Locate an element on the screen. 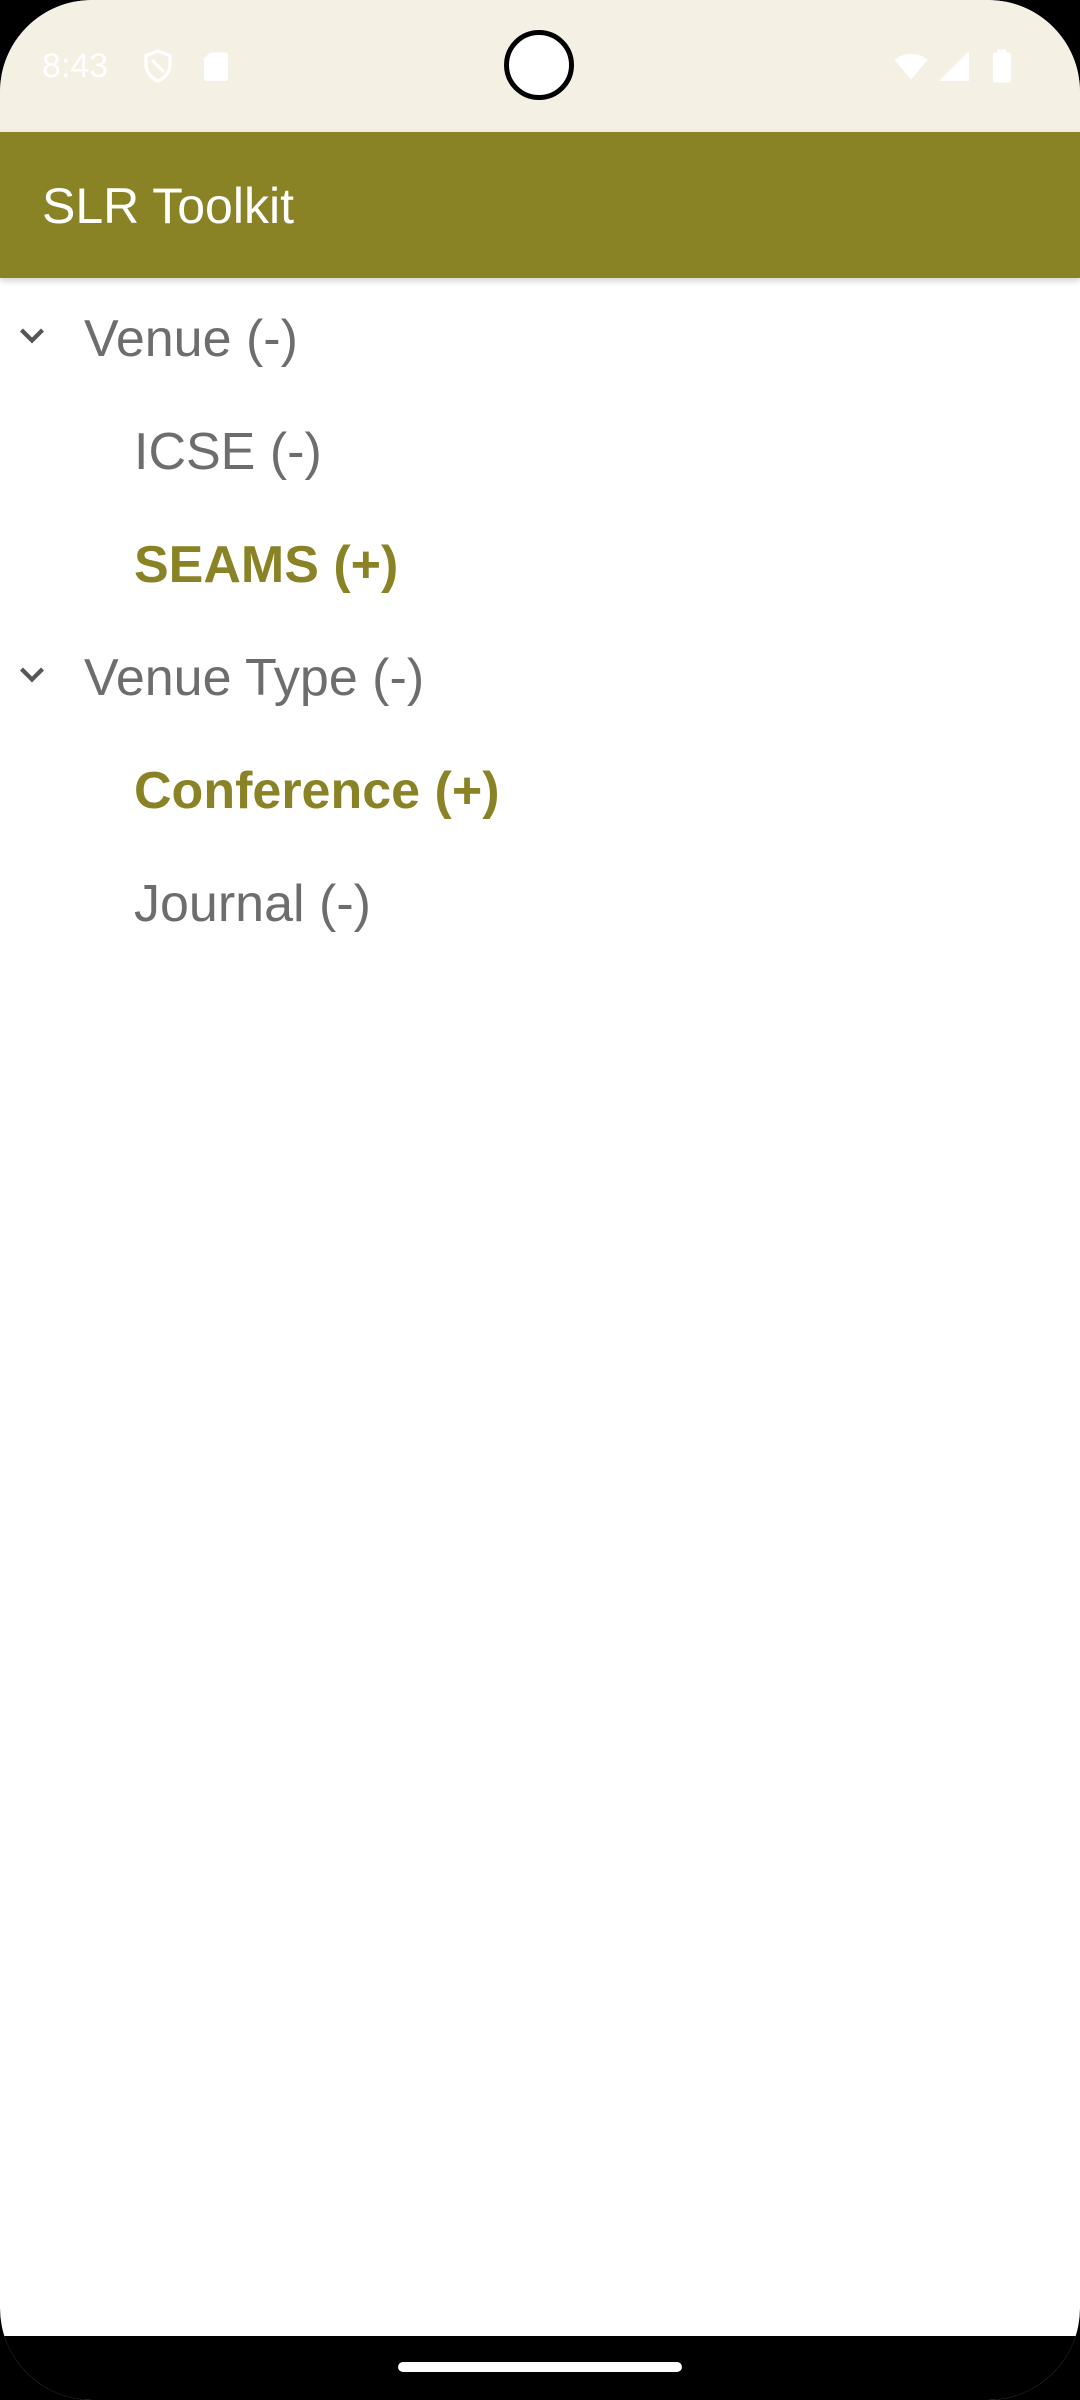  home-gesture-handle is located at coordinates (540, 2367).